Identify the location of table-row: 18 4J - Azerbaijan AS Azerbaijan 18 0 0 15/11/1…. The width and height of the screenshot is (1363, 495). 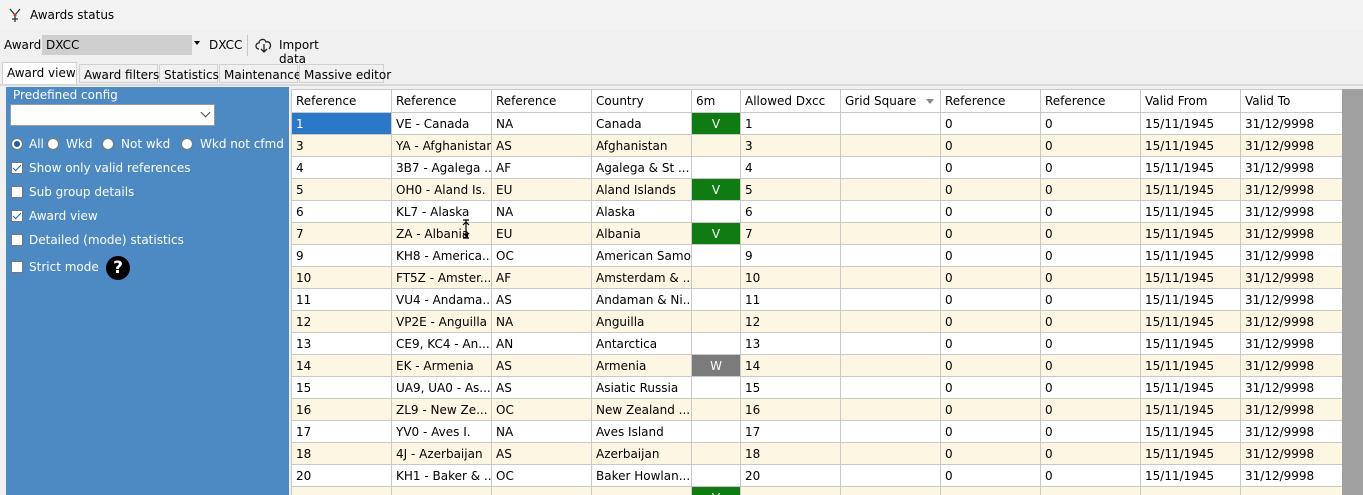
(817, 453).